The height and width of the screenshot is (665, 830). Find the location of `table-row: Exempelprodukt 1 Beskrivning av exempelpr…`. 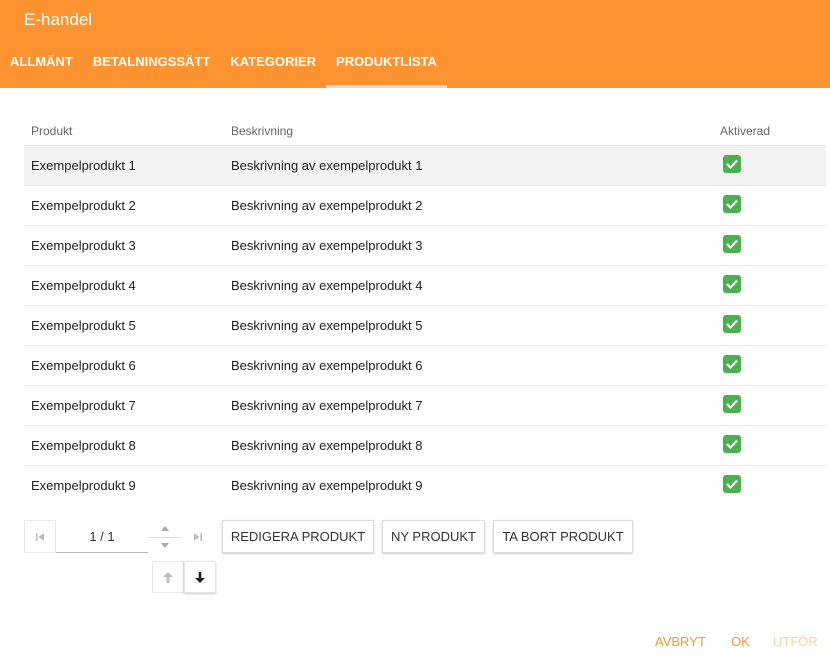

table-row: Exempelprodukt 1 Beskrivning av exempelpr… is located at coordinates (425, 166).